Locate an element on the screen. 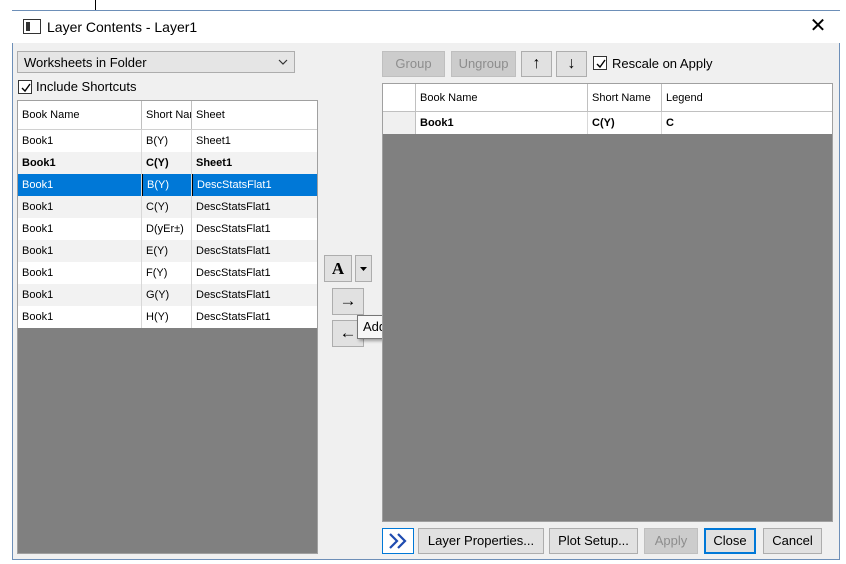 This screenshot has width=846, height=564. add-plot-button: → is located at coordinates (348, 301).